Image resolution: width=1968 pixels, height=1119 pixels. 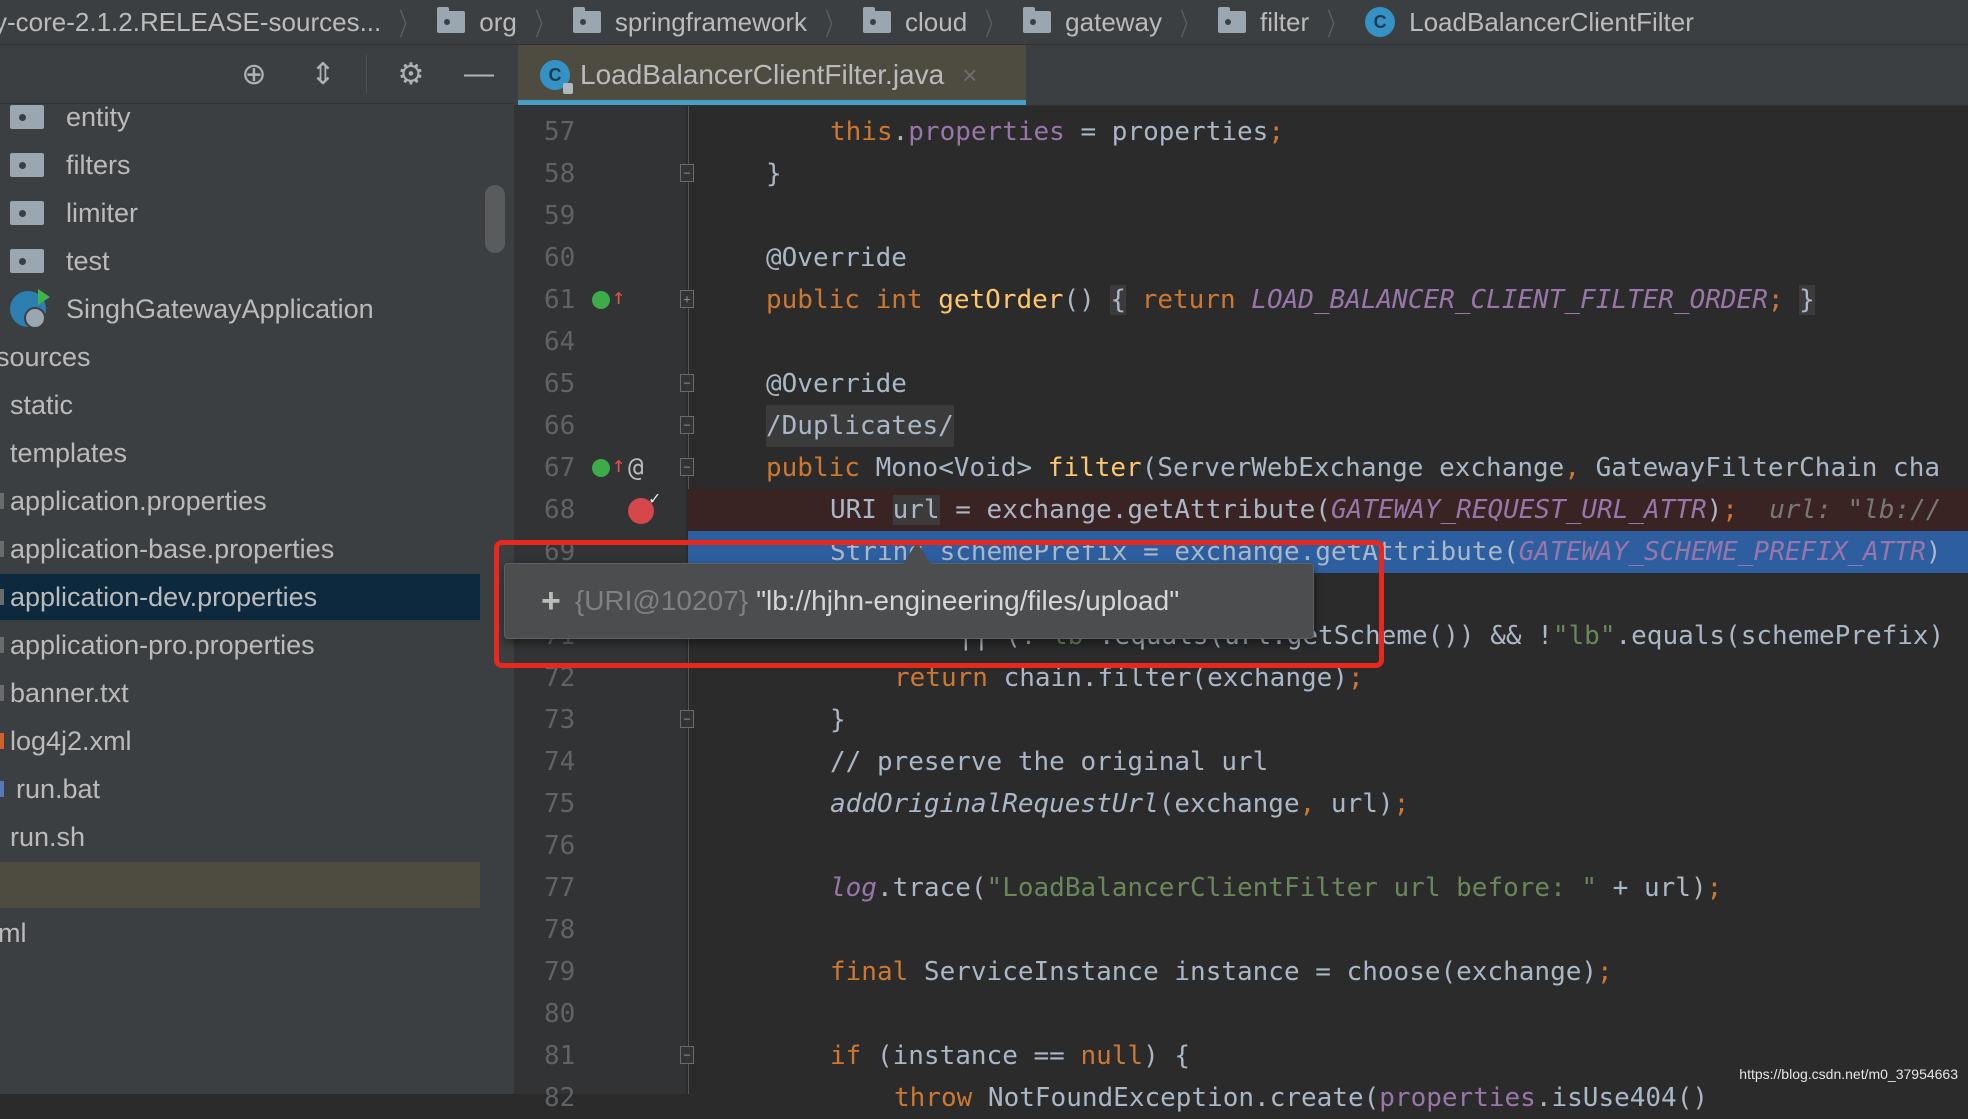 What do you see at coordinates (560, 972) in the screenshot?
I see `line-number: 79` at bounding box center [560, 972].